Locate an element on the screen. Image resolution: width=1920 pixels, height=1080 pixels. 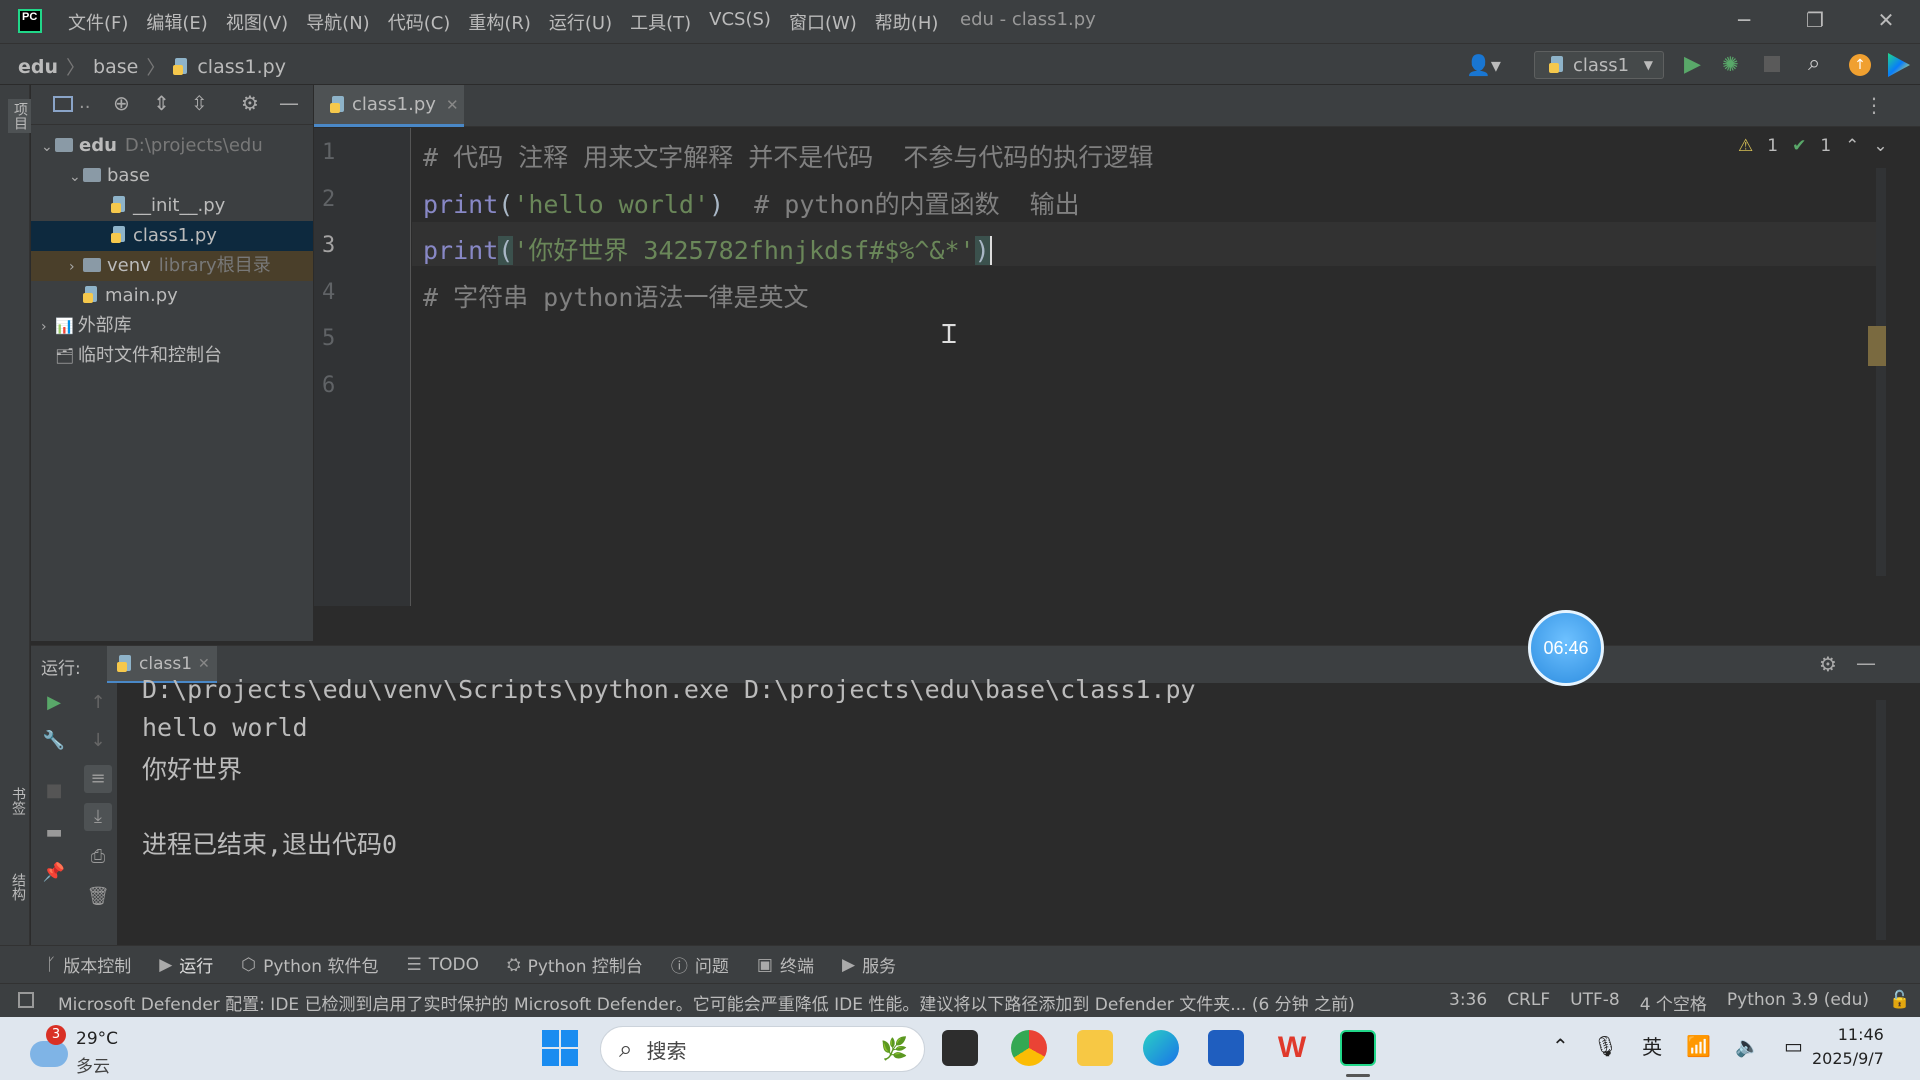
scroll-to-end-icon: ⤓ is located at coordinates (98, 817).